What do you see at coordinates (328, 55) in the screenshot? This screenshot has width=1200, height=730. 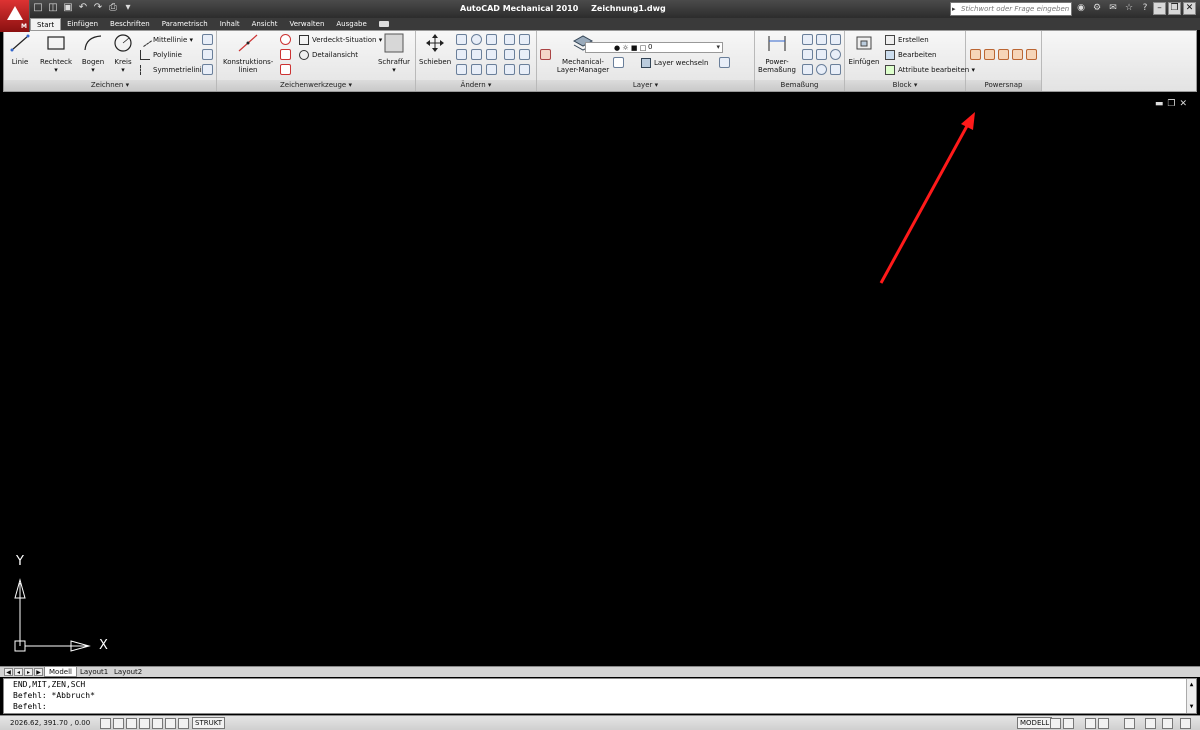 I see `detailansicht-button: Detailansicht` at bounding box center [328, 55].